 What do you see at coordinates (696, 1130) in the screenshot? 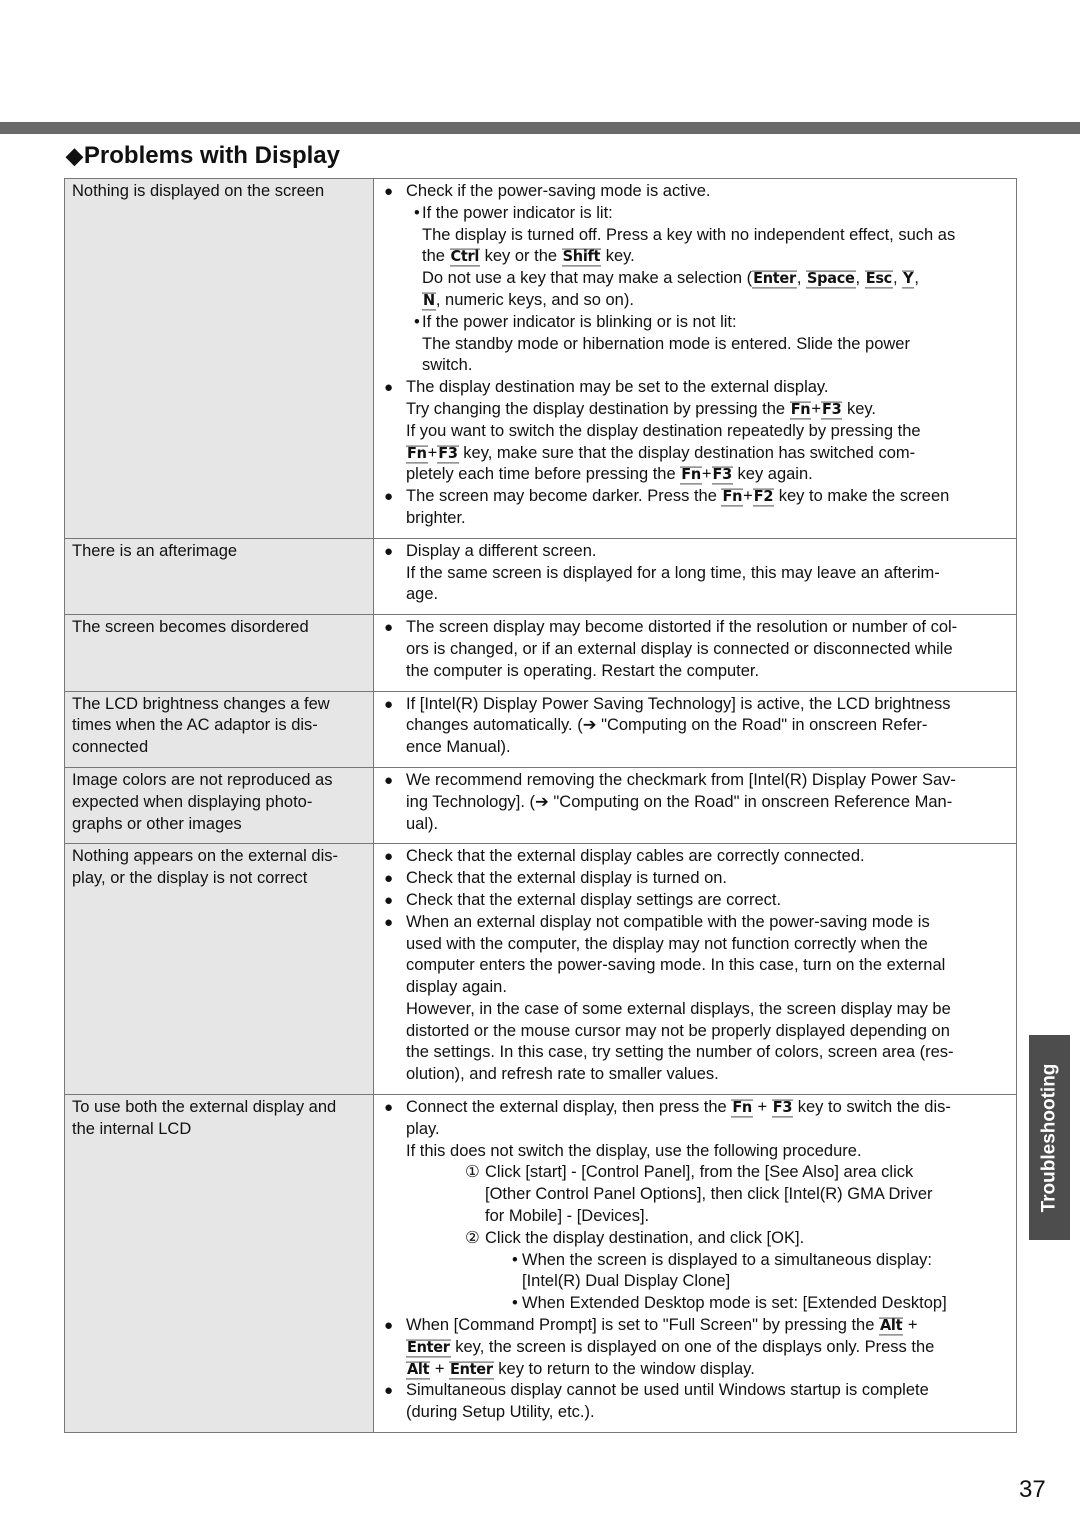
I see `solution-line: play.` at bounding box center [696, 1130].